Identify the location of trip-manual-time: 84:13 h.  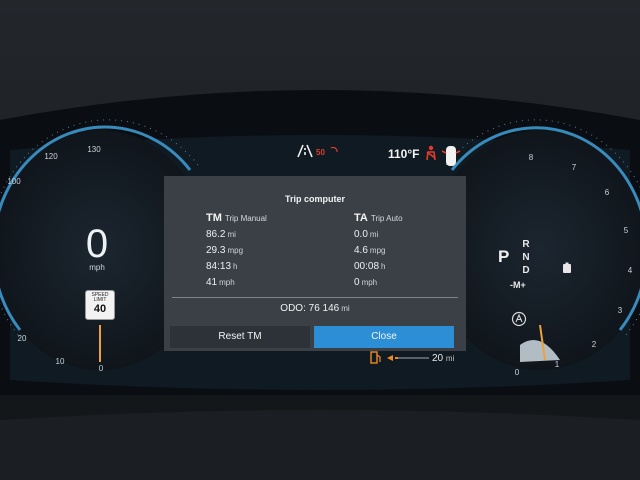
(266, 267).